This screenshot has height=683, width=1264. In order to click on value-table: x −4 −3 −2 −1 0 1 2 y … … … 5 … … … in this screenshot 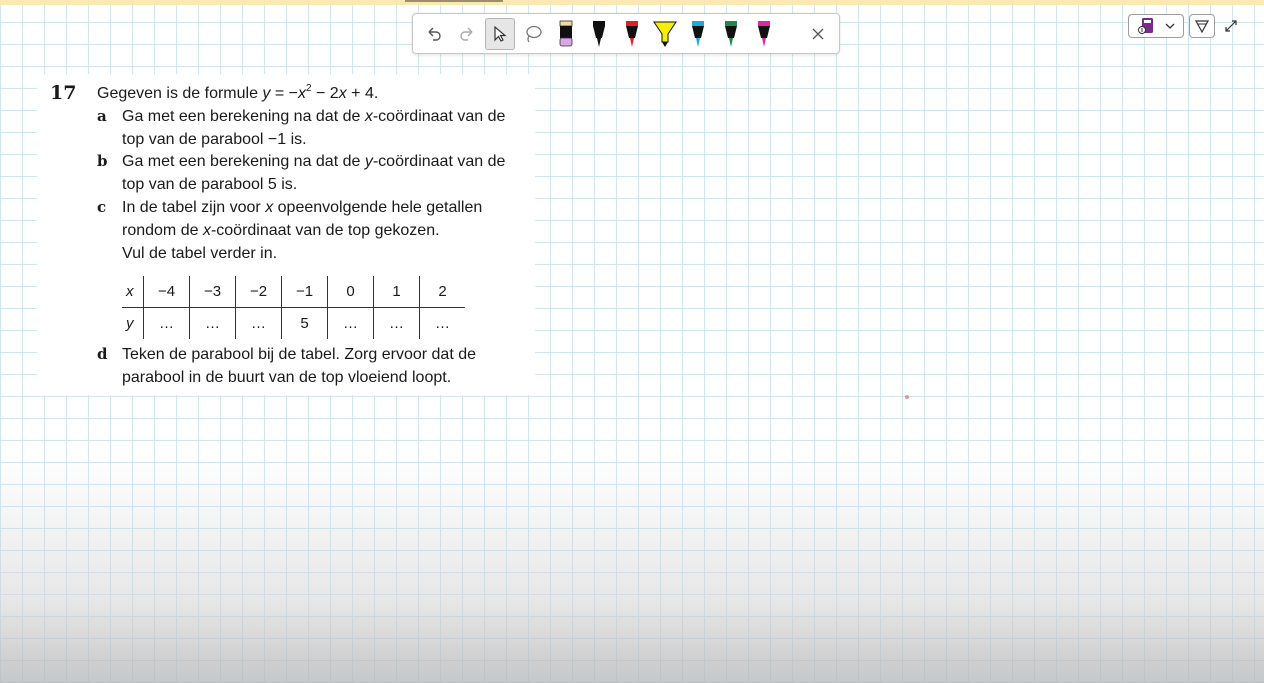, I will do `click(293, 307)`.